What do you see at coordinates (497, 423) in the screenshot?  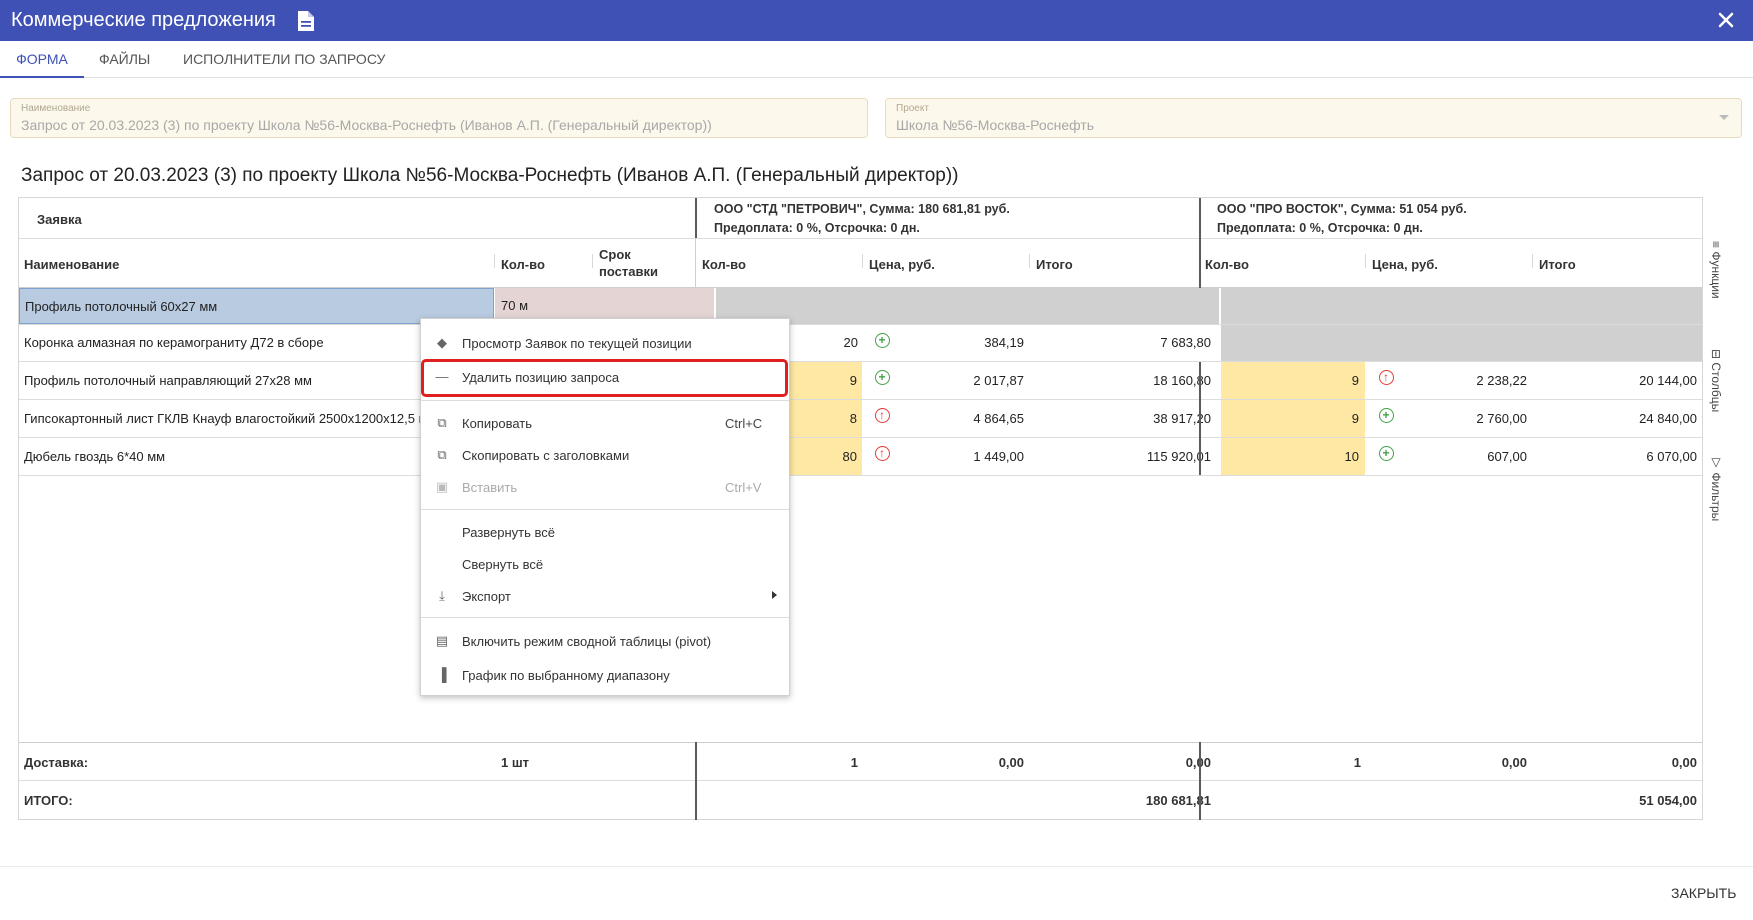 I see `menu-item-label: Копировать` at bounding box center [497, 423].